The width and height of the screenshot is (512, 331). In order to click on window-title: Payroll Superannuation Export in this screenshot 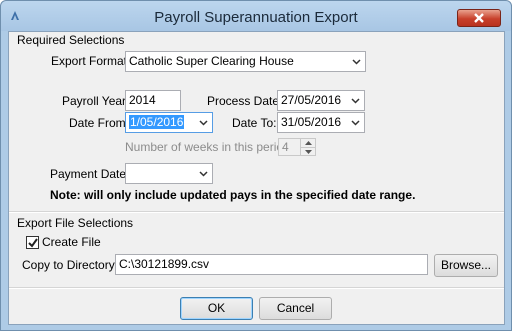, I will do `click(256, 17)`.